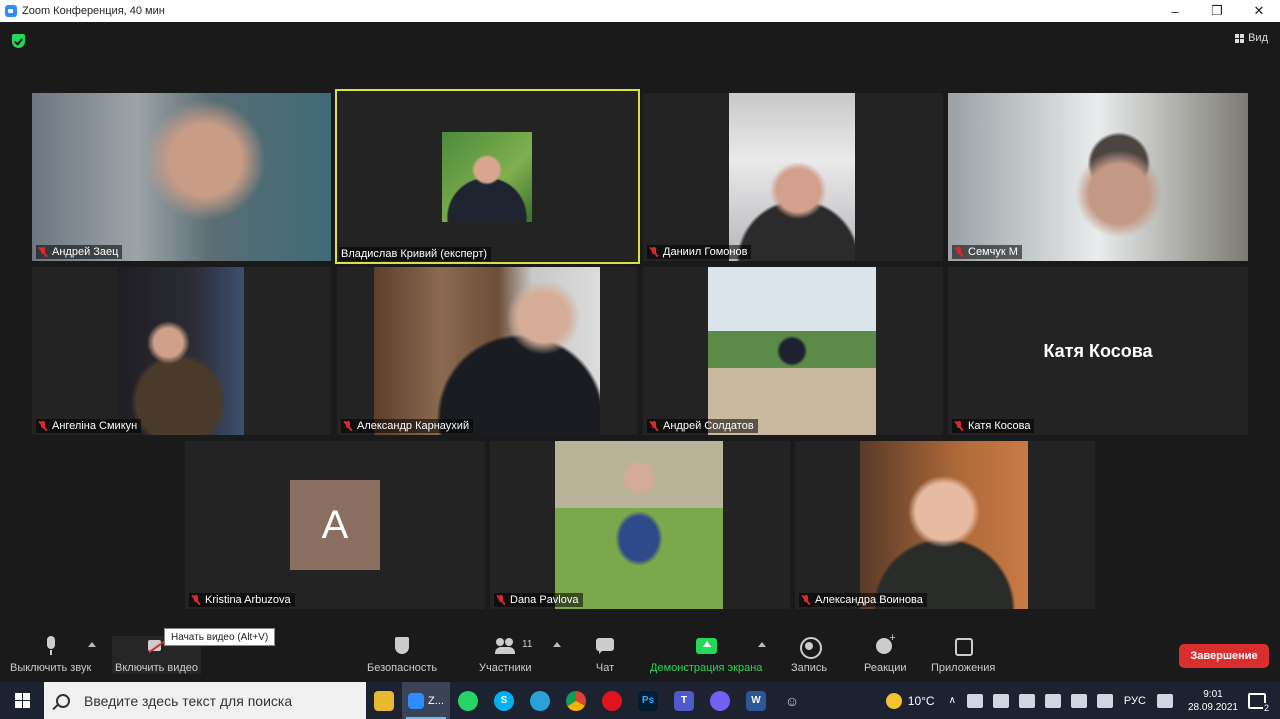  What do you see at coordinates (1258, 38) in the screenshot?
I see `view-label: Вид` at bounding box center [1258, 38].